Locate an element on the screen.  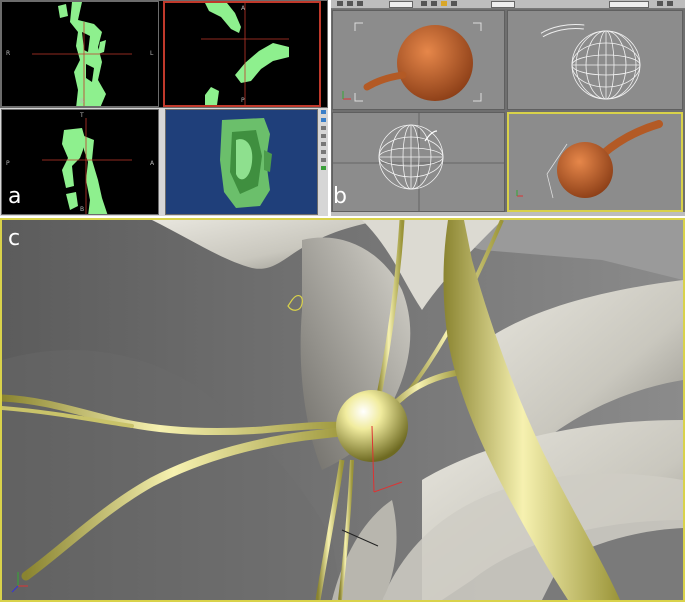
ct-view-axial: A P is located at coordinates (242, 54).